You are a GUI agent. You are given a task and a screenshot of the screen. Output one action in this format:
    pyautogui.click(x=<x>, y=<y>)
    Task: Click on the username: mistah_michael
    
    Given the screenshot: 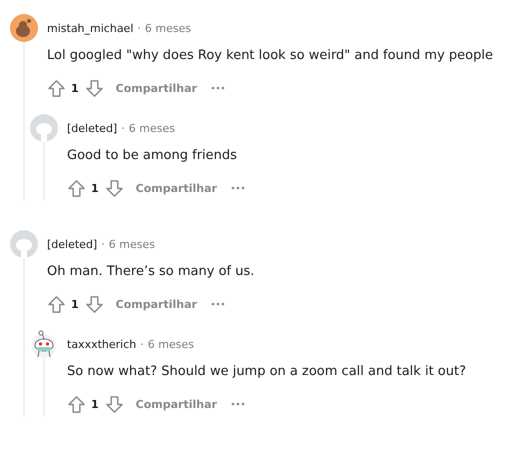 What is the action you would take?
    pyautogui.click(x=90, y=28)
    